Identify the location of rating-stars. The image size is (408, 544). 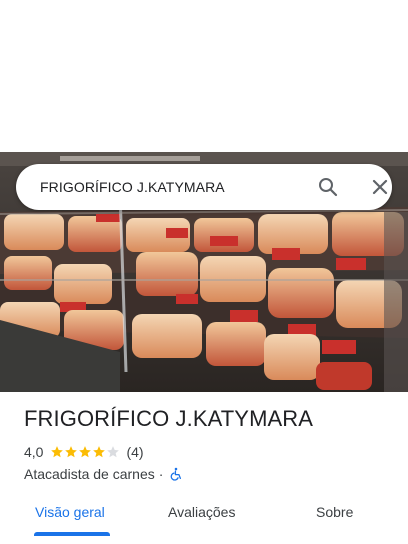
(85, 452).